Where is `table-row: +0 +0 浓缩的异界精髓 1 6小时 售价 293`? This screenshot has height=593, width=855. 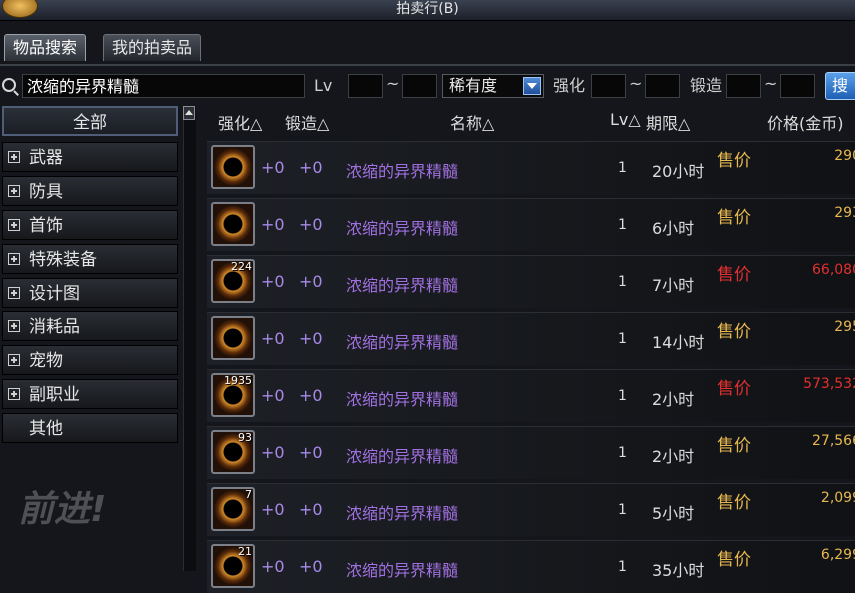
table-row: +0 +0 浓缩的异界精髓 1 6小时 售价 293 is located at coordinates (531, 224).